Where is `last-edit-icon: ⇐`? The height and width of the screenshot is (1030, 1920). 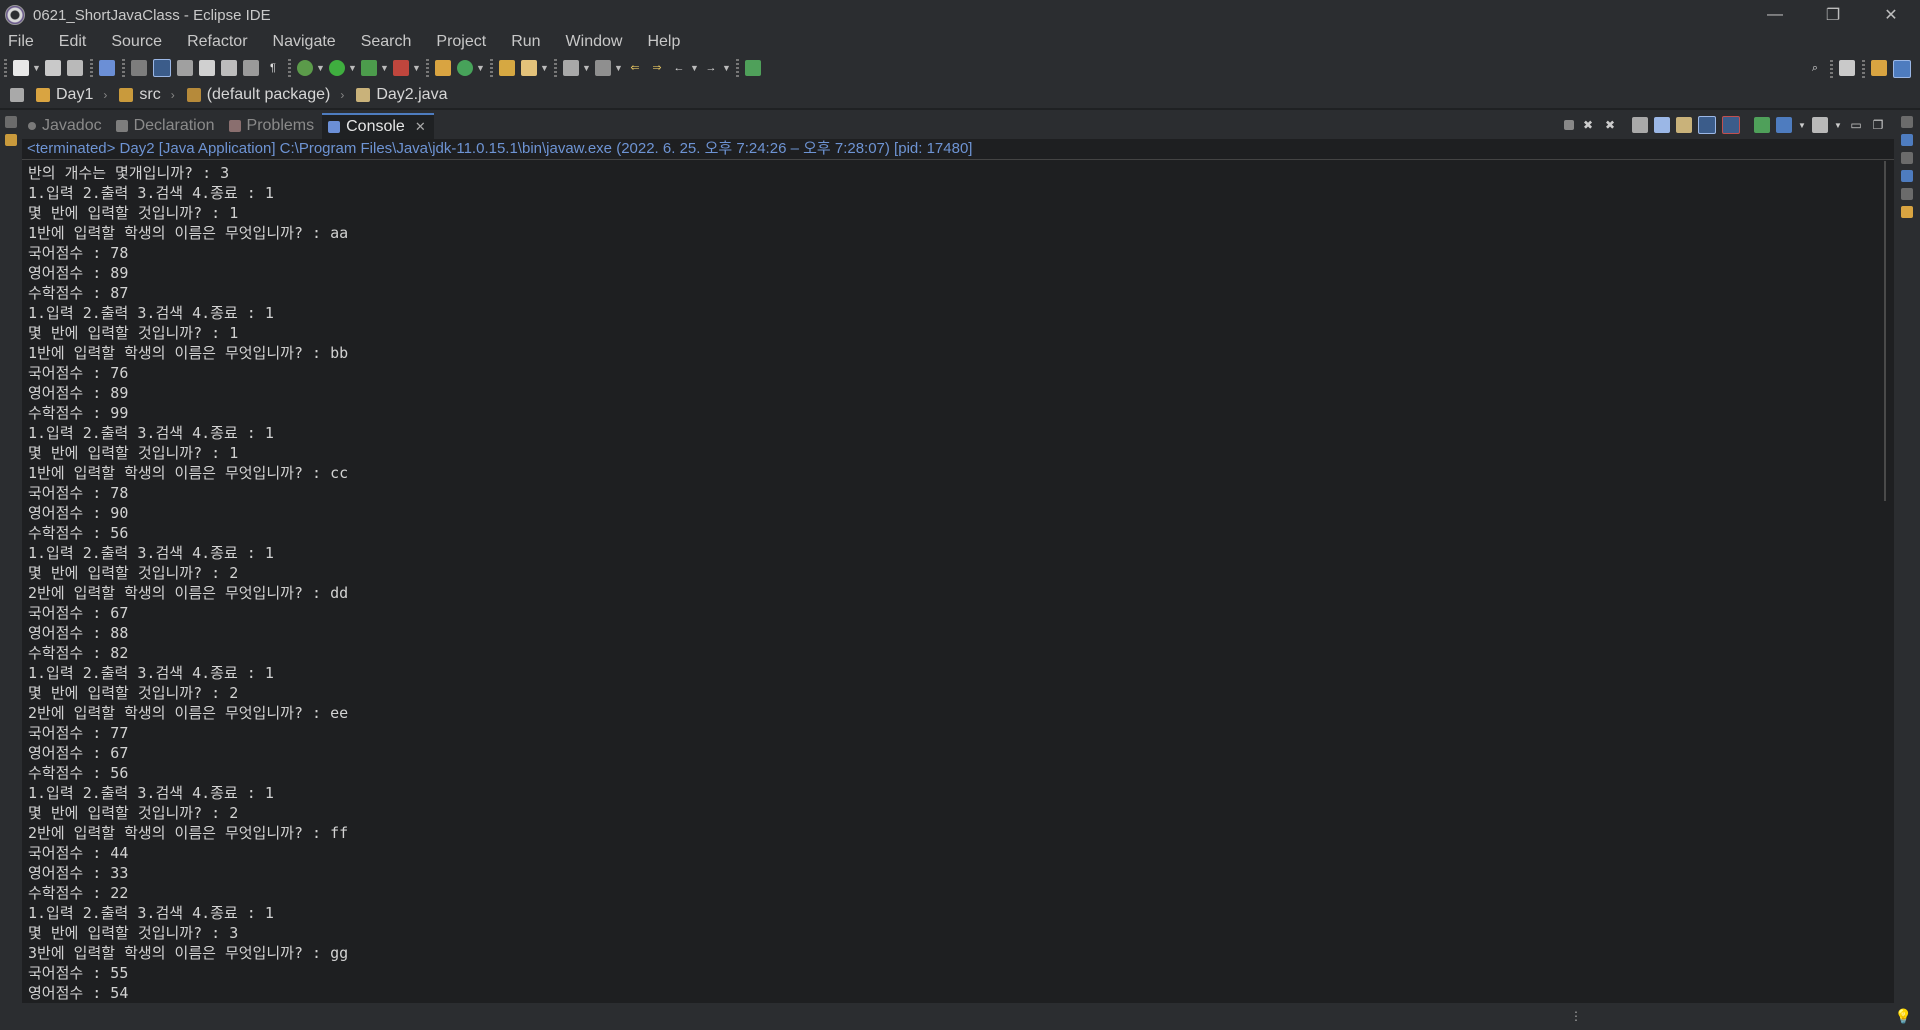 last-edit-icon: ⇐ is located at coordinates (635, 68).